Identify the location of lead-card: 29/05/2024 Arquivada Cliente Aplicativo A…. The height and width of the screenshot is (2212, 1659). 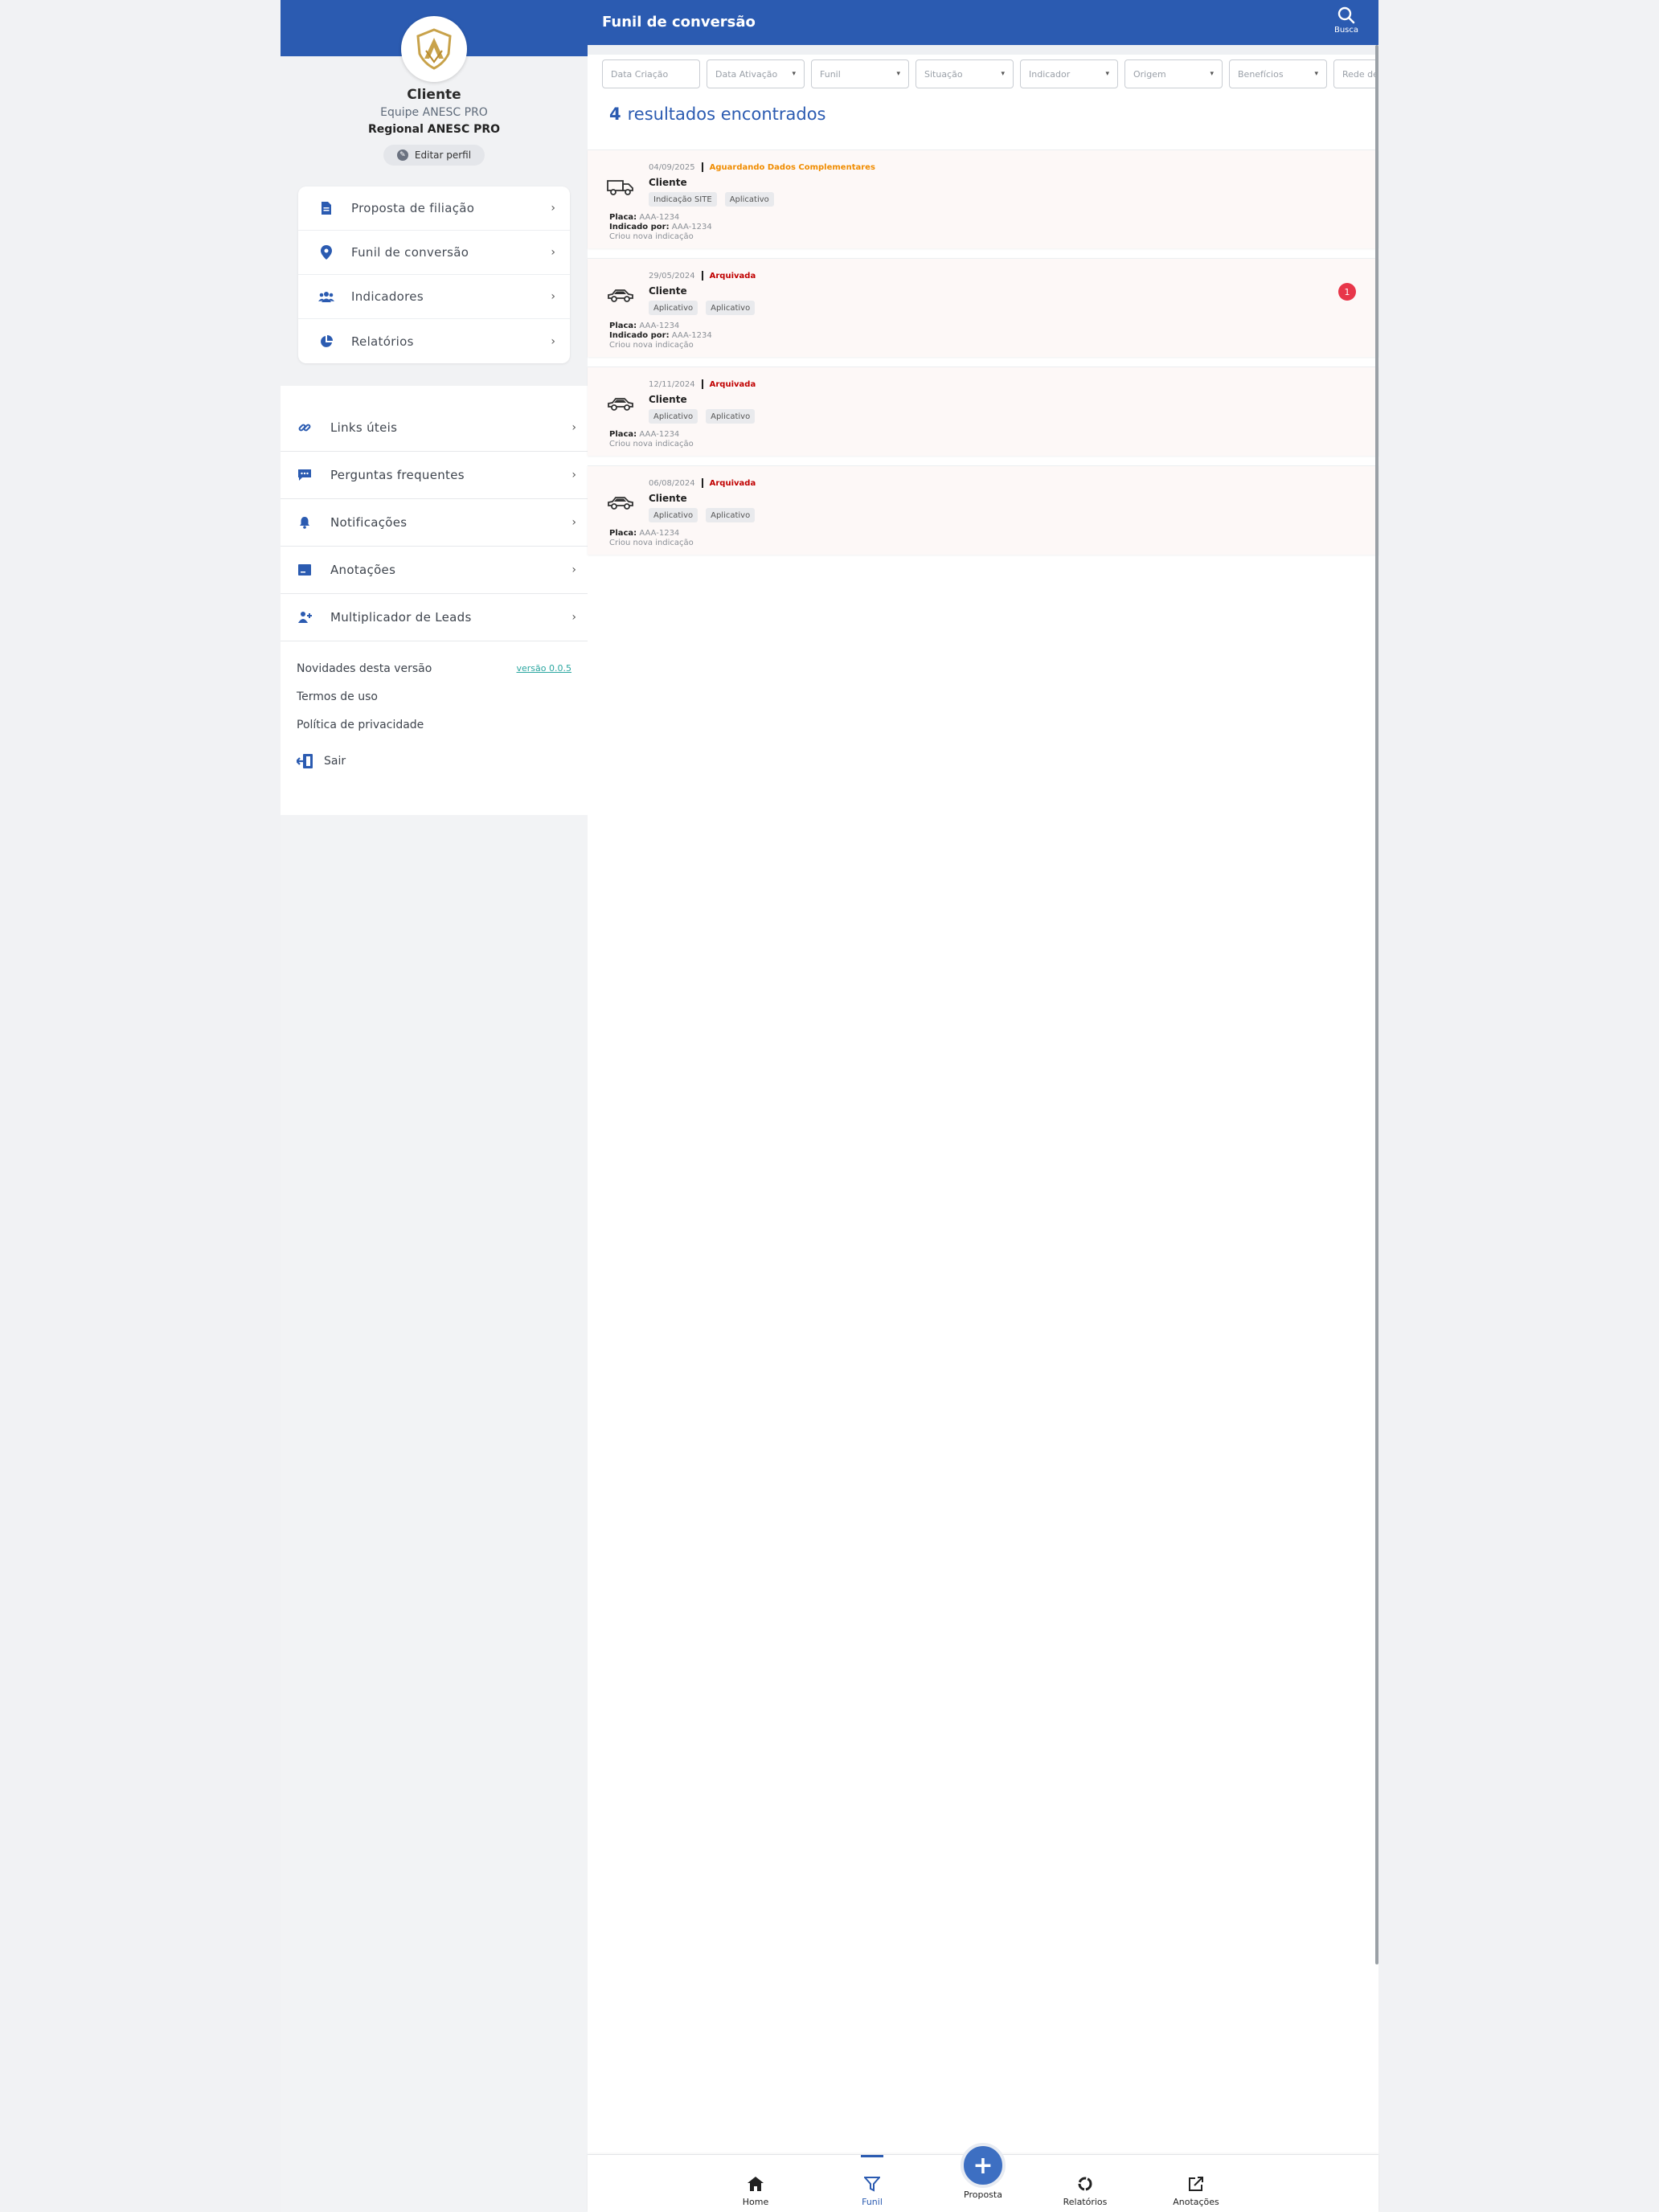
(983, 307).